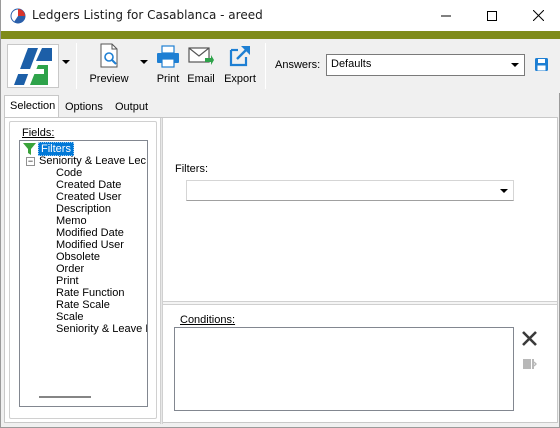 The image size is (560, 428). What do you see at coordinates (350, 190) in the screenshot?
I see `filters-select` at bounding box center [350, 190].